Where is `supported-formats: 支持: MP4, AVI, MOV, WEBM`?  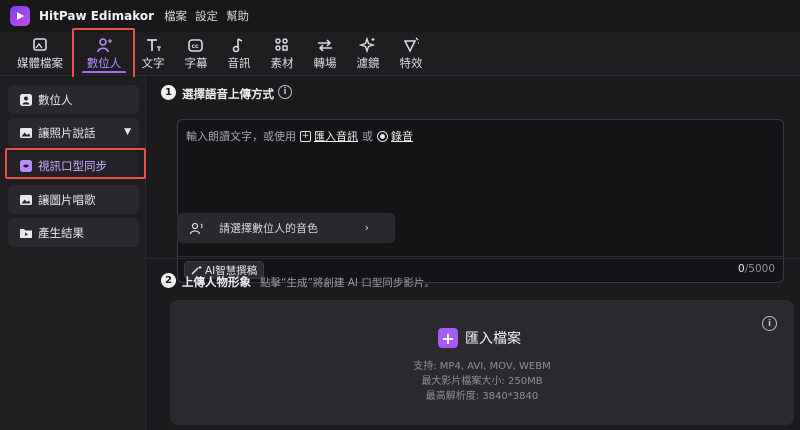
supported-formats: 支持: MP4, AVI, MOV, WEBM is located at coordinates (482, 366).